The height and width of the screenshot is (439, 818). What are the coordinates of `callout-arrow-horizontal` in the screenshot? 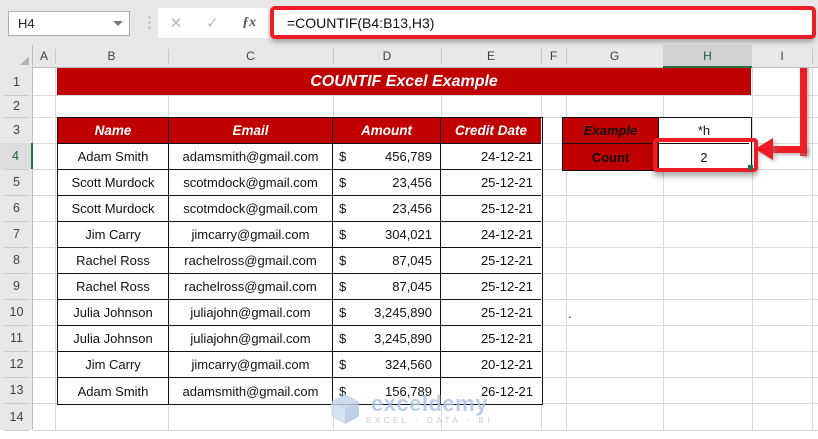 It's located at (789, 149).